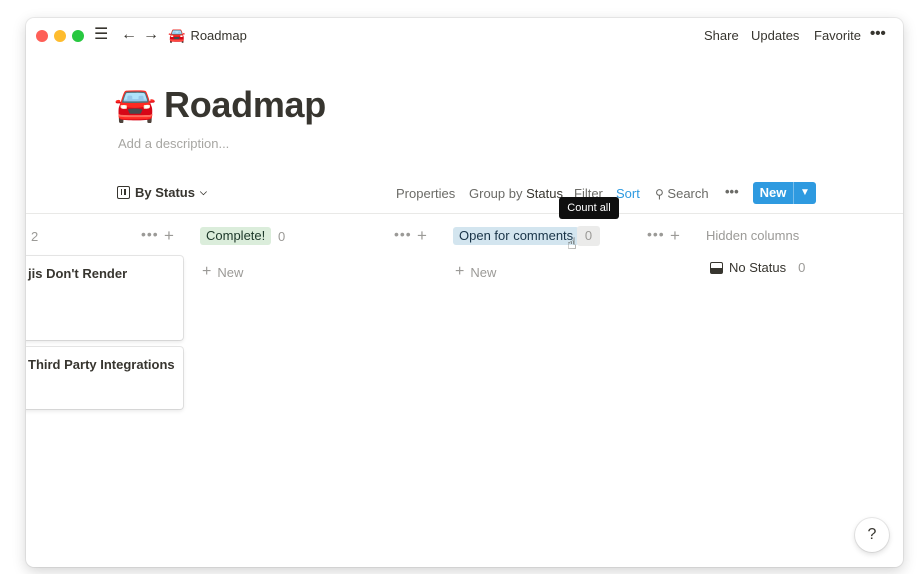 This screenshot has width=919, height=574. I want to click on divider, so click(464, 213).